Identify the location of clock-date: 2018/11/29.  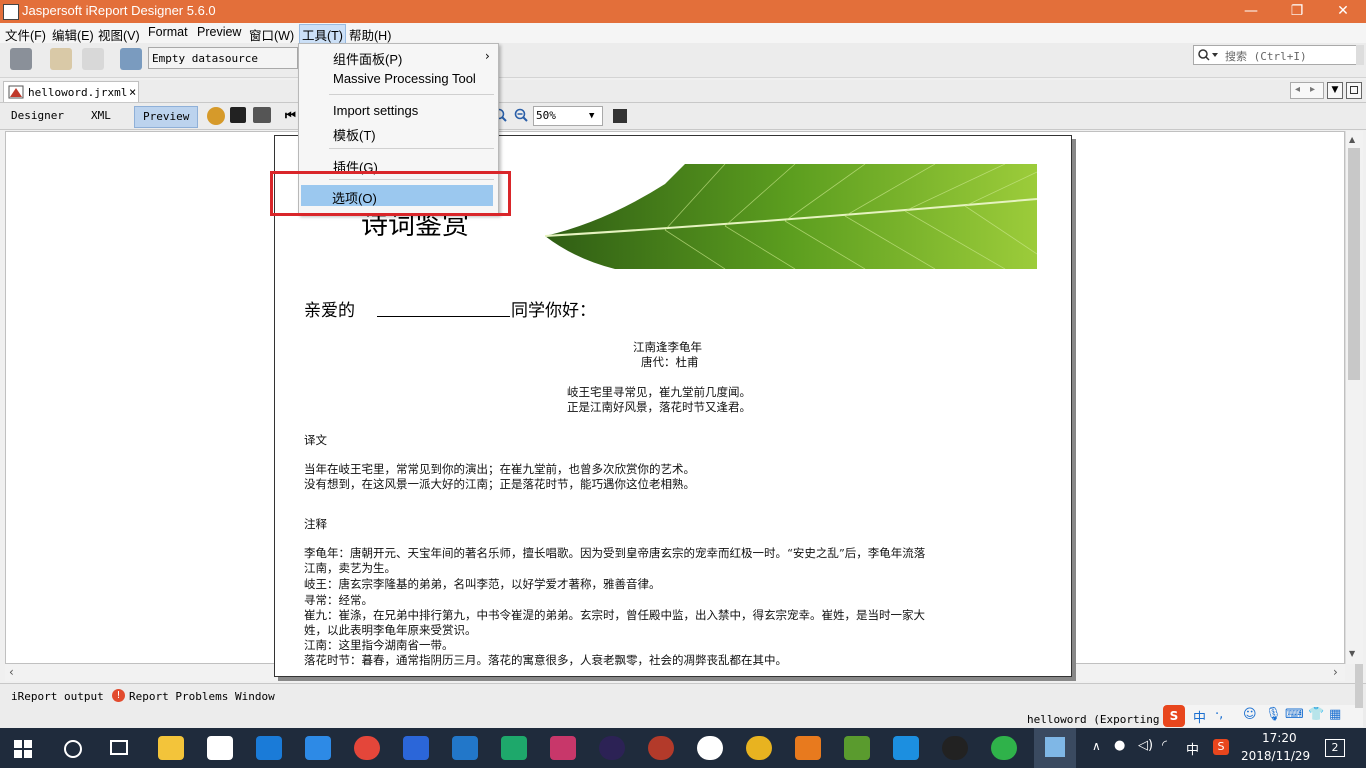
(1275, 756).